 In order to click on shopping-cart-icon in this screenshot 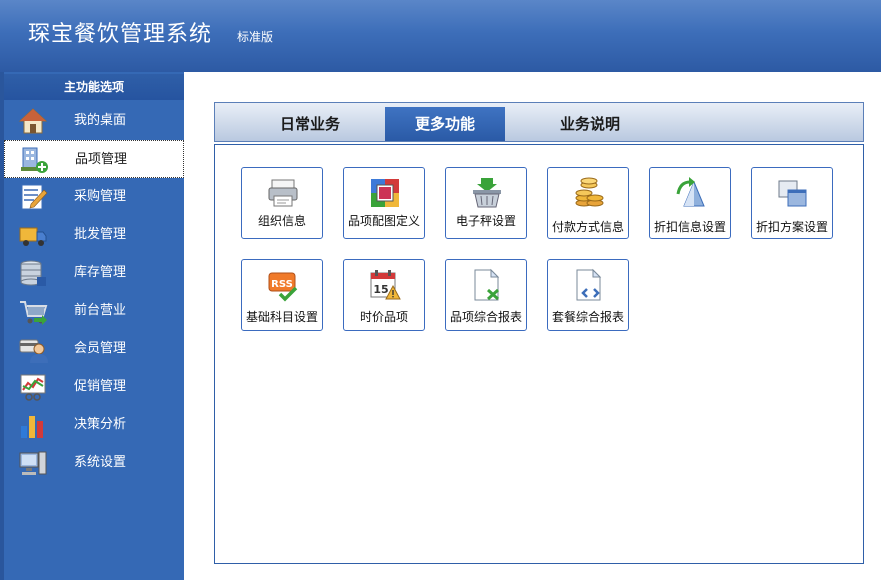, I will do `click(34, 313)`.